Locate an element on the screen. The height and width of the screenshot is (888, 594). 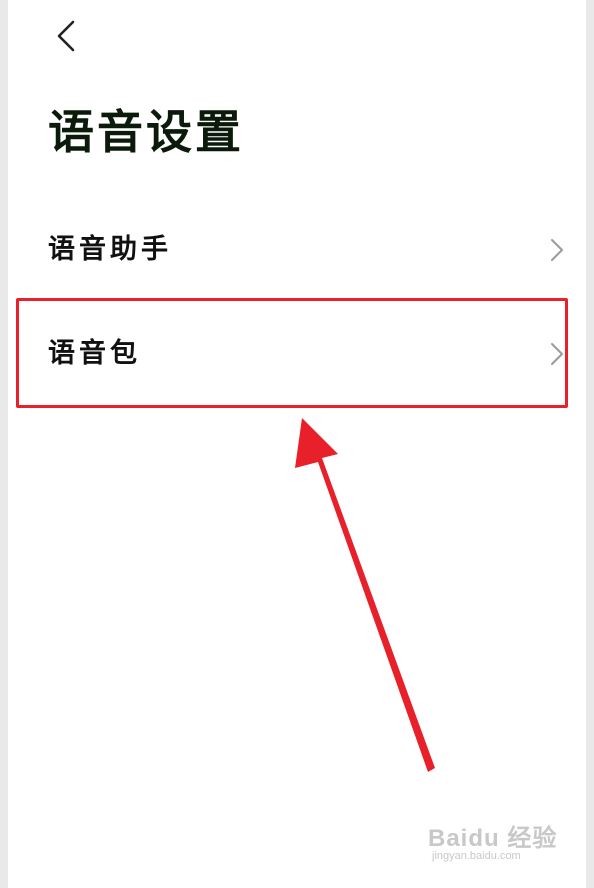
watermark-text: Baidu 经验 is located at coordinates (493, 838).